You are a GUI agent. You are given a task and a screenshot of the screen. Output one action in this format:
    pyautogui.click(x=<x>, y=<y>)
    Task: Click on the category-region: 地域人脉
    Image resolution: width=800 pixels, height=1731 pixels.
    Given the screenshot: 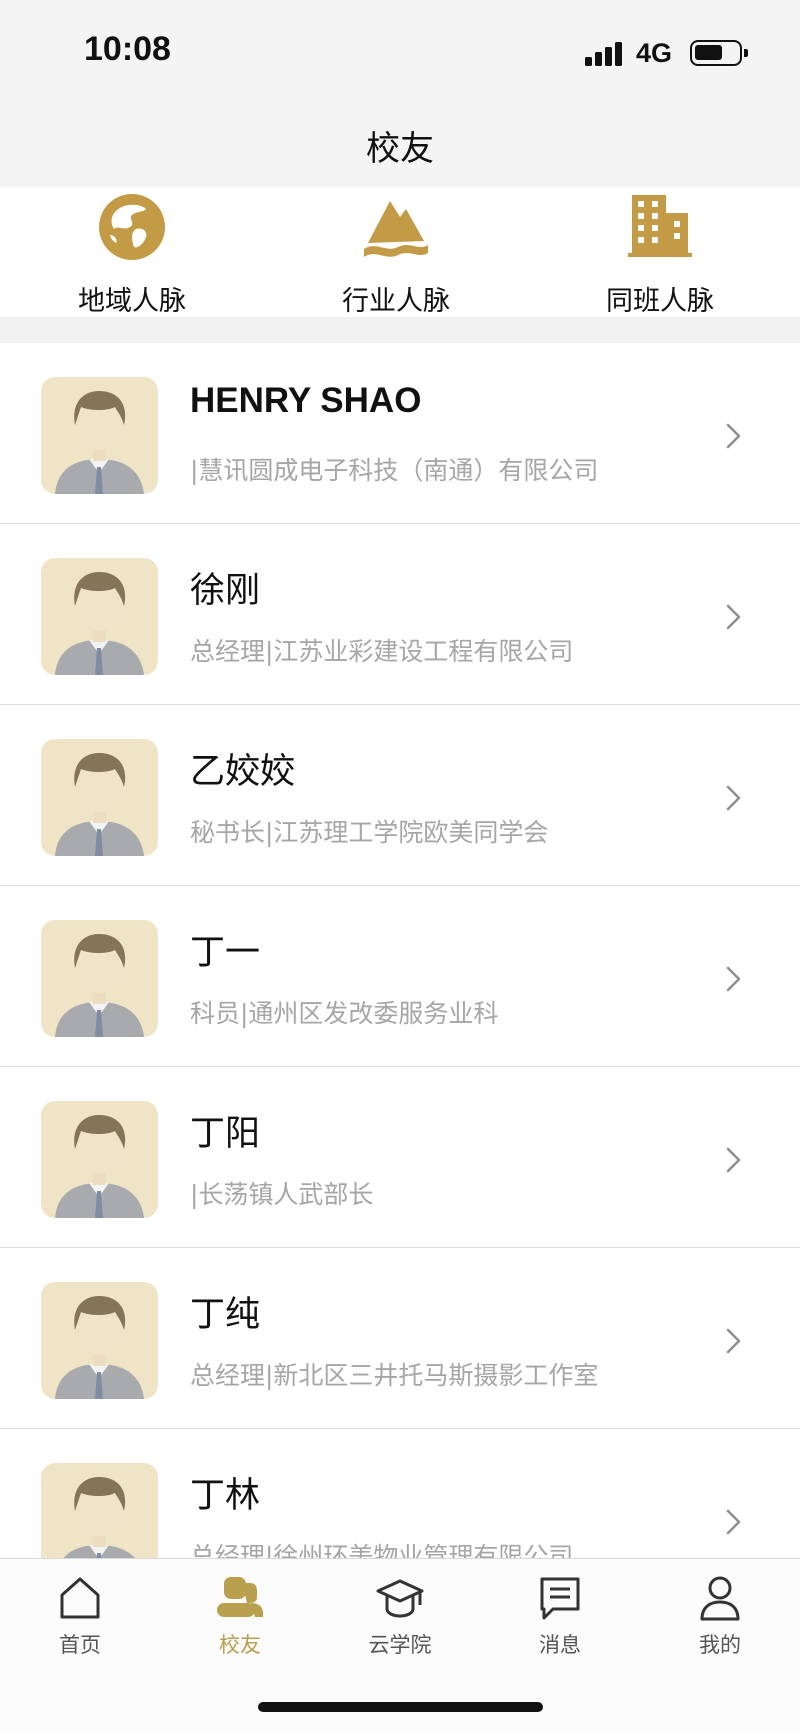 What is the action you would take?
    pyautogui.click(x=132, y=252)
    